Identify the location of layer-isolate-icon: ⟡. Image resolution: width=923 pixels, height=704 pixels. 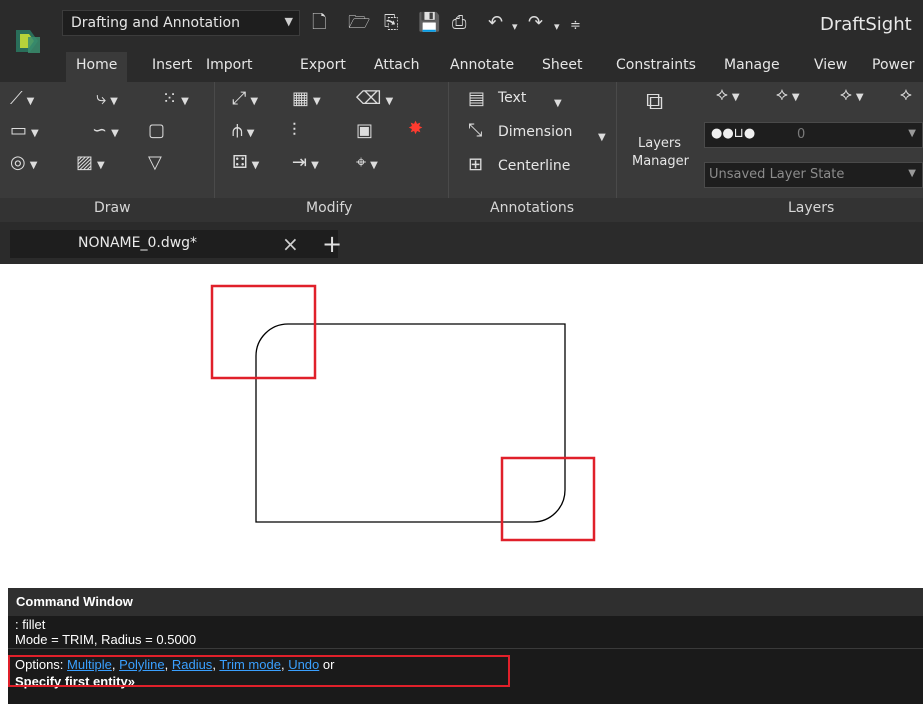
(906, 95).